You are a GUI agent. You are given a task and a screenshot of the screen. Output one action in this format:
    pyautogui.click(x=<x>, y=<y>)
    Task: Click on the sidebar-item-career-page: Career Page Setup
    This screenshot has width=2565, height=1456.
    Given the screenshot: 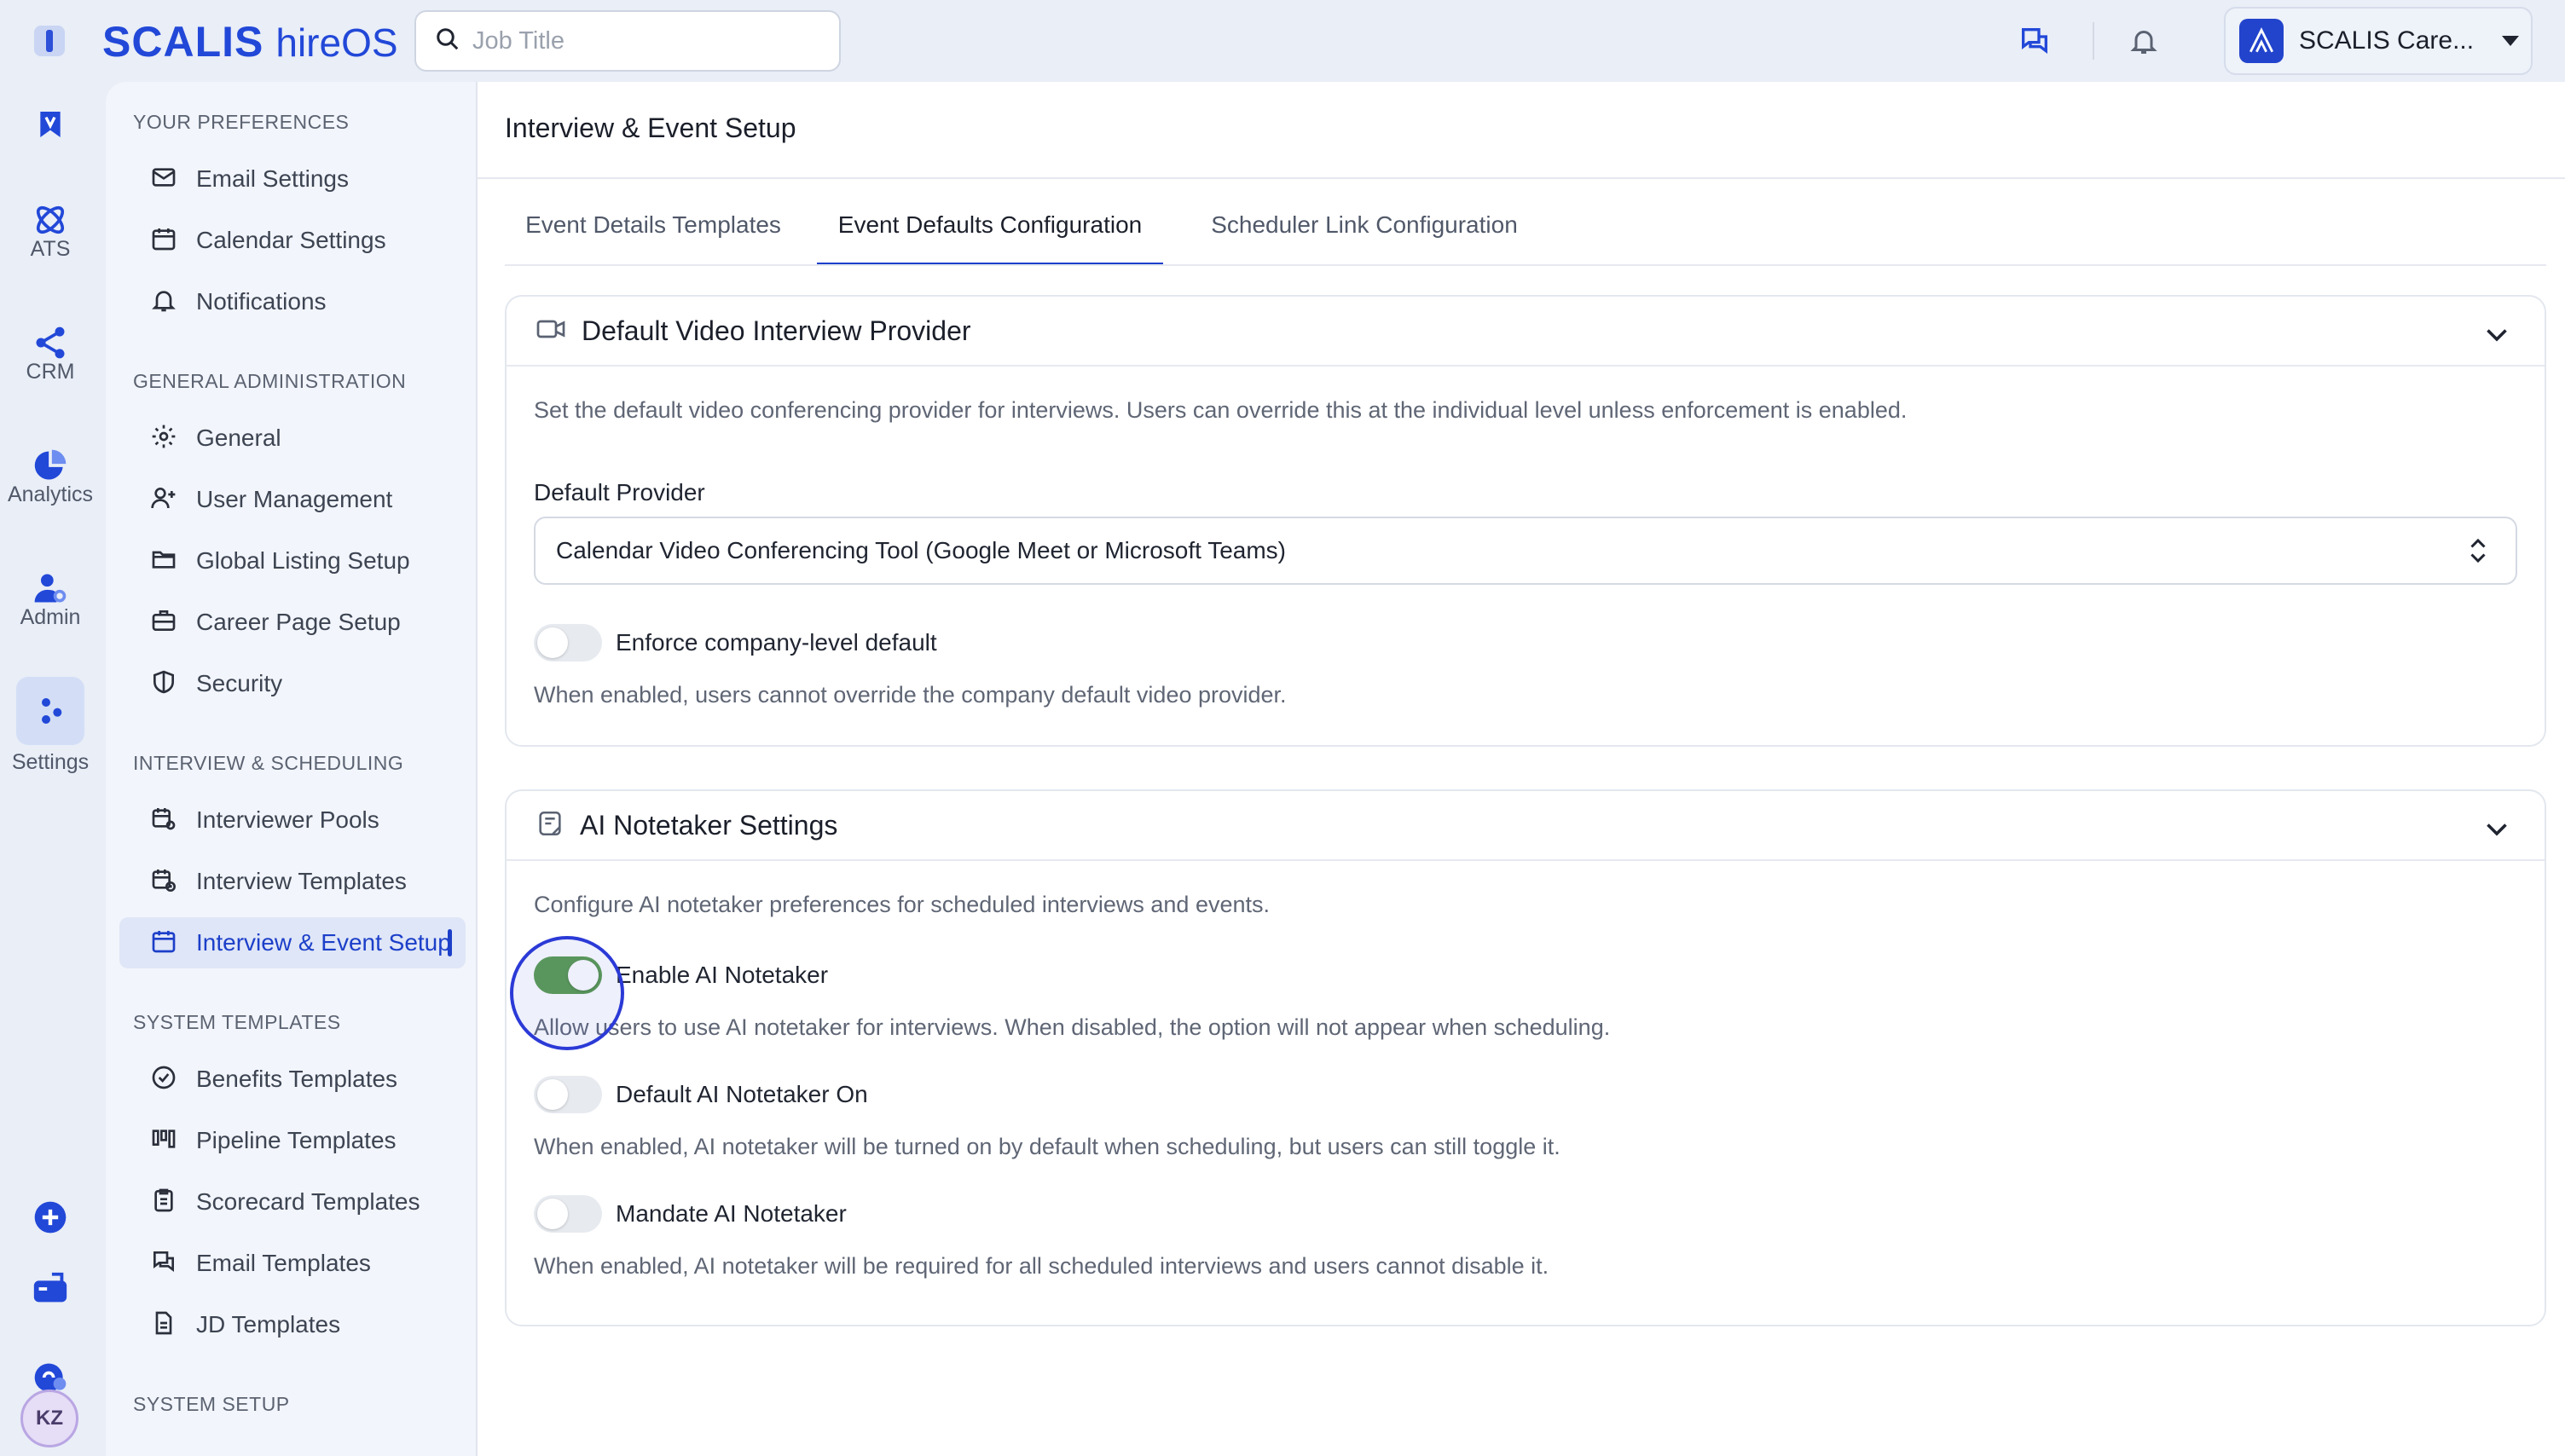 What is the action you would take?
    pyautogui.click(x=292, y=622)
    